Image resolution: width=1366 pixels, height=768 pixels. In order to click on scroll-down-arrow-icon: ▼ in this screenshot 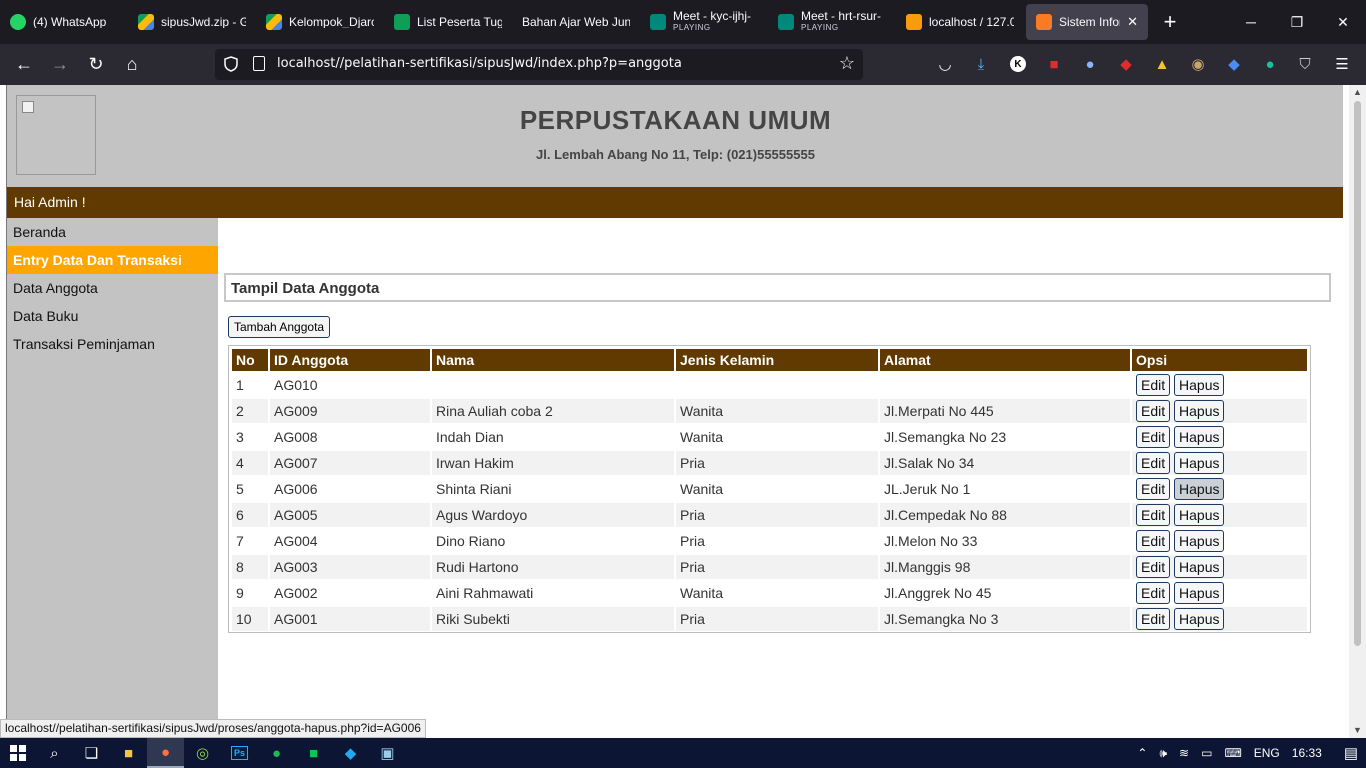, I will do `click(1357, 730)`.